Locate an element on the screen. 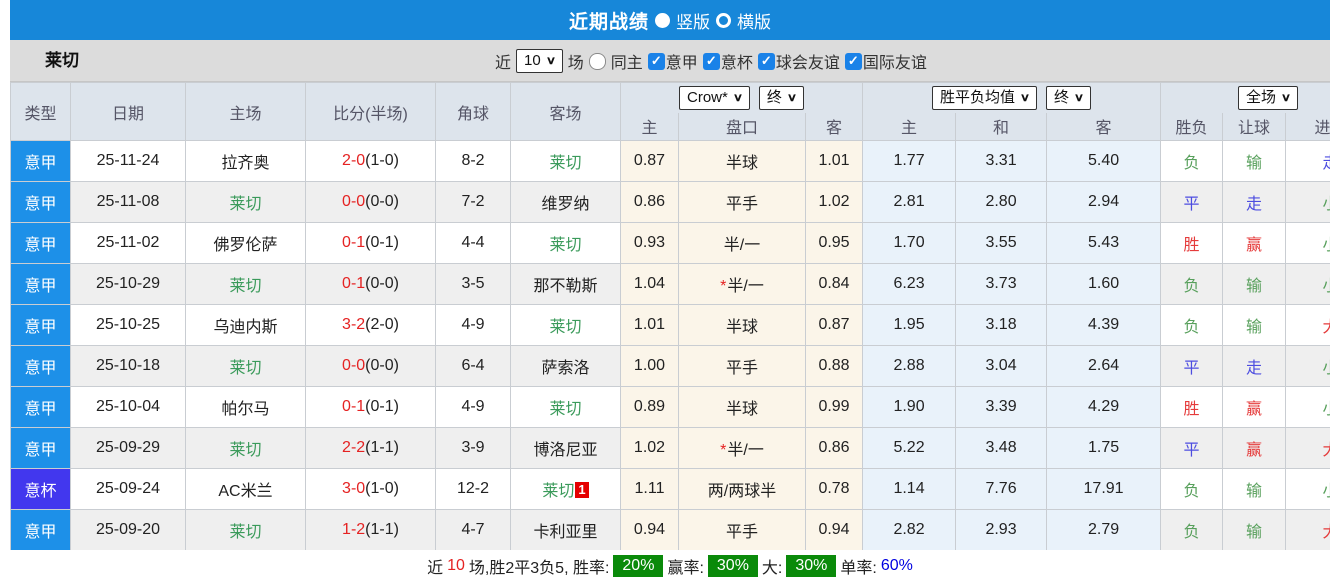 This screenshot has width=1330, height=582. team-name: 莱切 is located at coordinates (62, 60).